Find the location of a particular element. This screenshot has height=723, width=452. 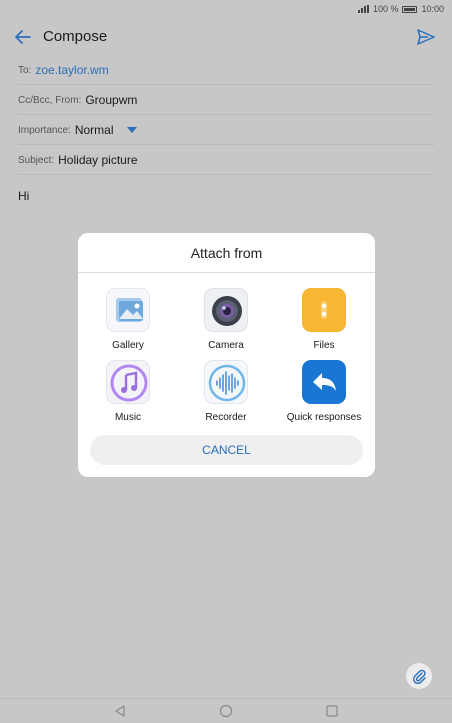

subject-label: Subject: is located at coordinates (36, 160).